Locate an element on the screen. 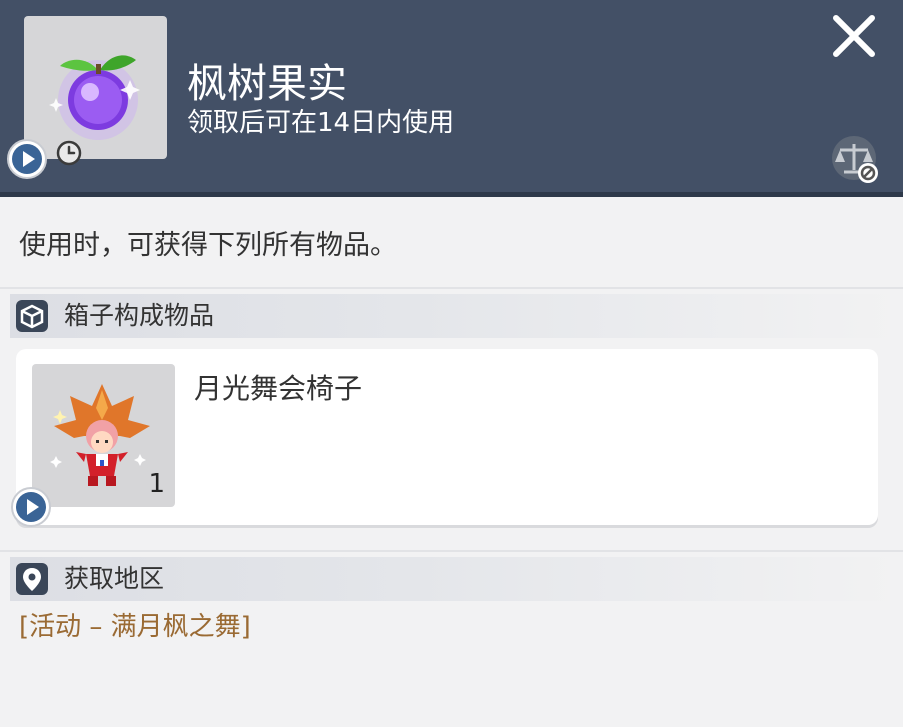 The height and width of the screenshot is (727, 903). header-shadow is located at coordinates (451, 194).